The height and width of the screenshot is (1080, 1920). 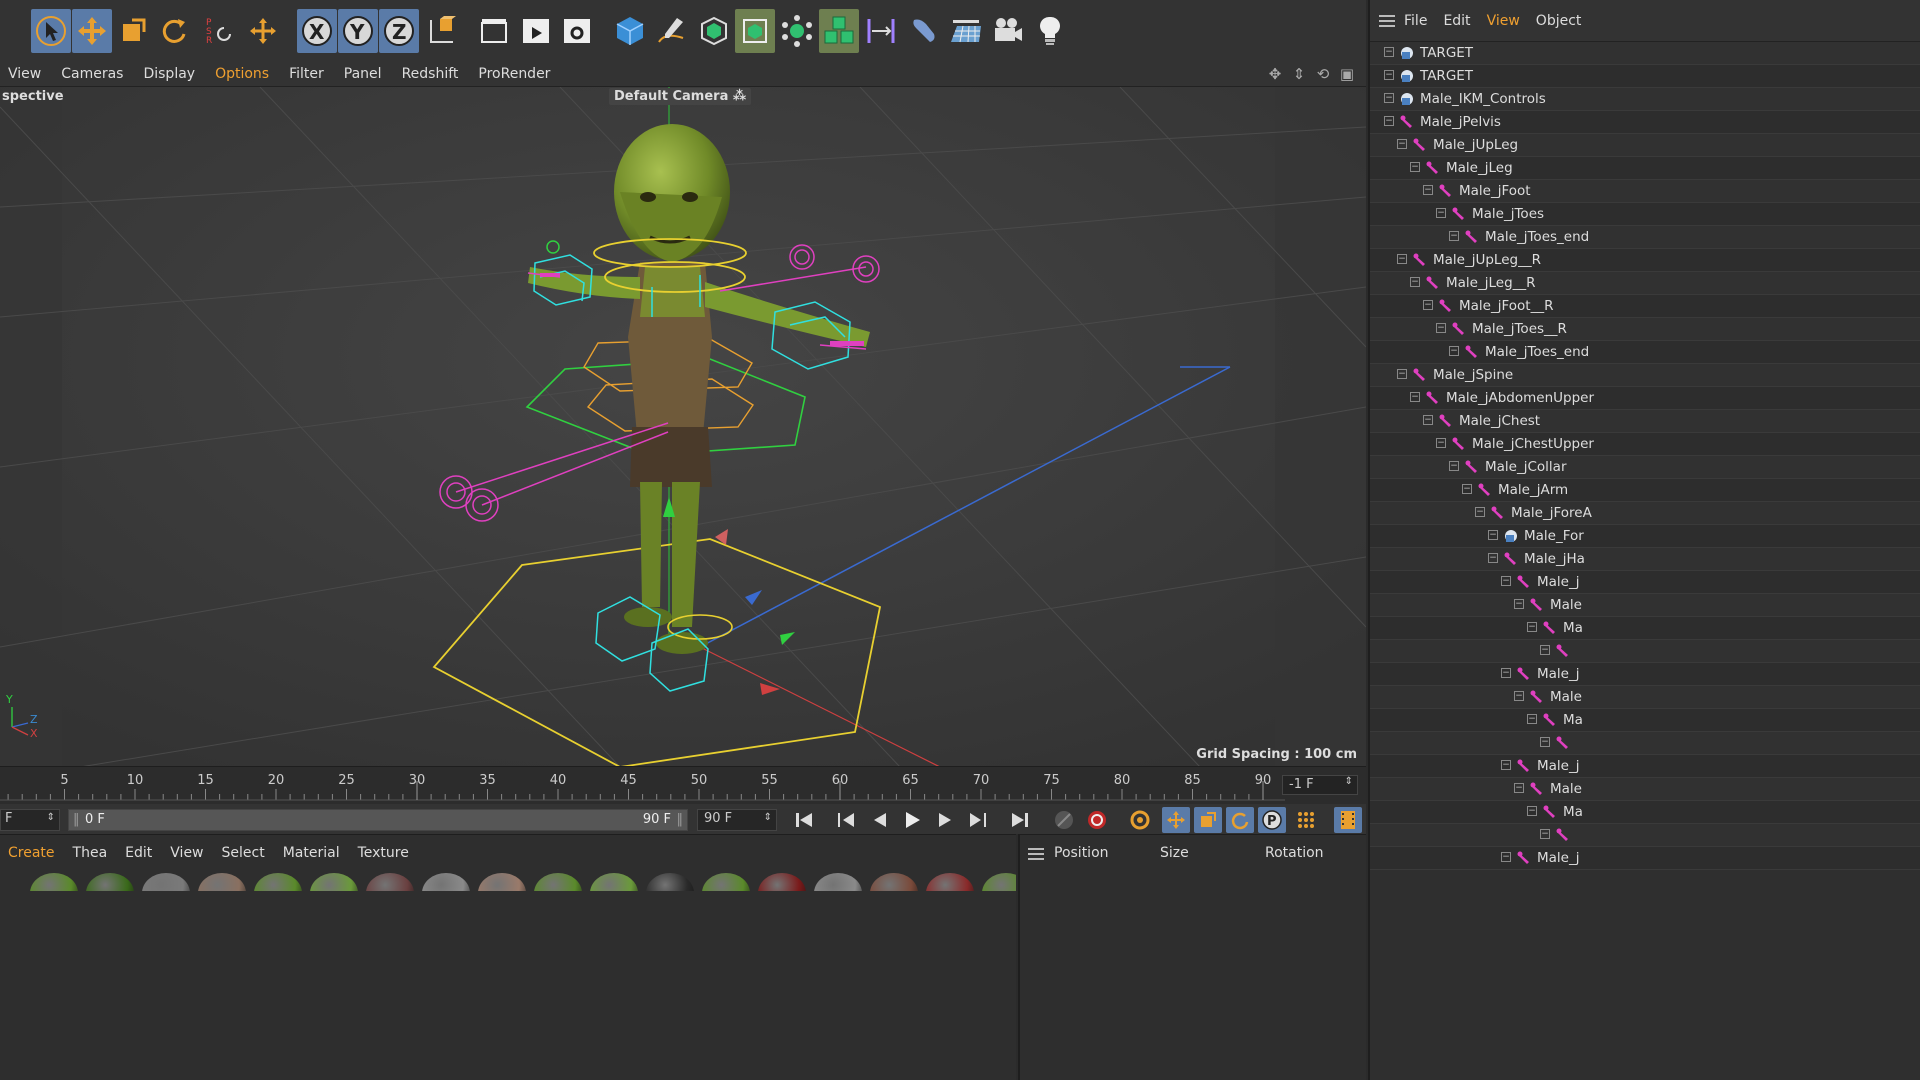 What do you see at coordinates (51, 31) in the screenshot?
I see `select-tool-icon` at bounding box center [51, 31].